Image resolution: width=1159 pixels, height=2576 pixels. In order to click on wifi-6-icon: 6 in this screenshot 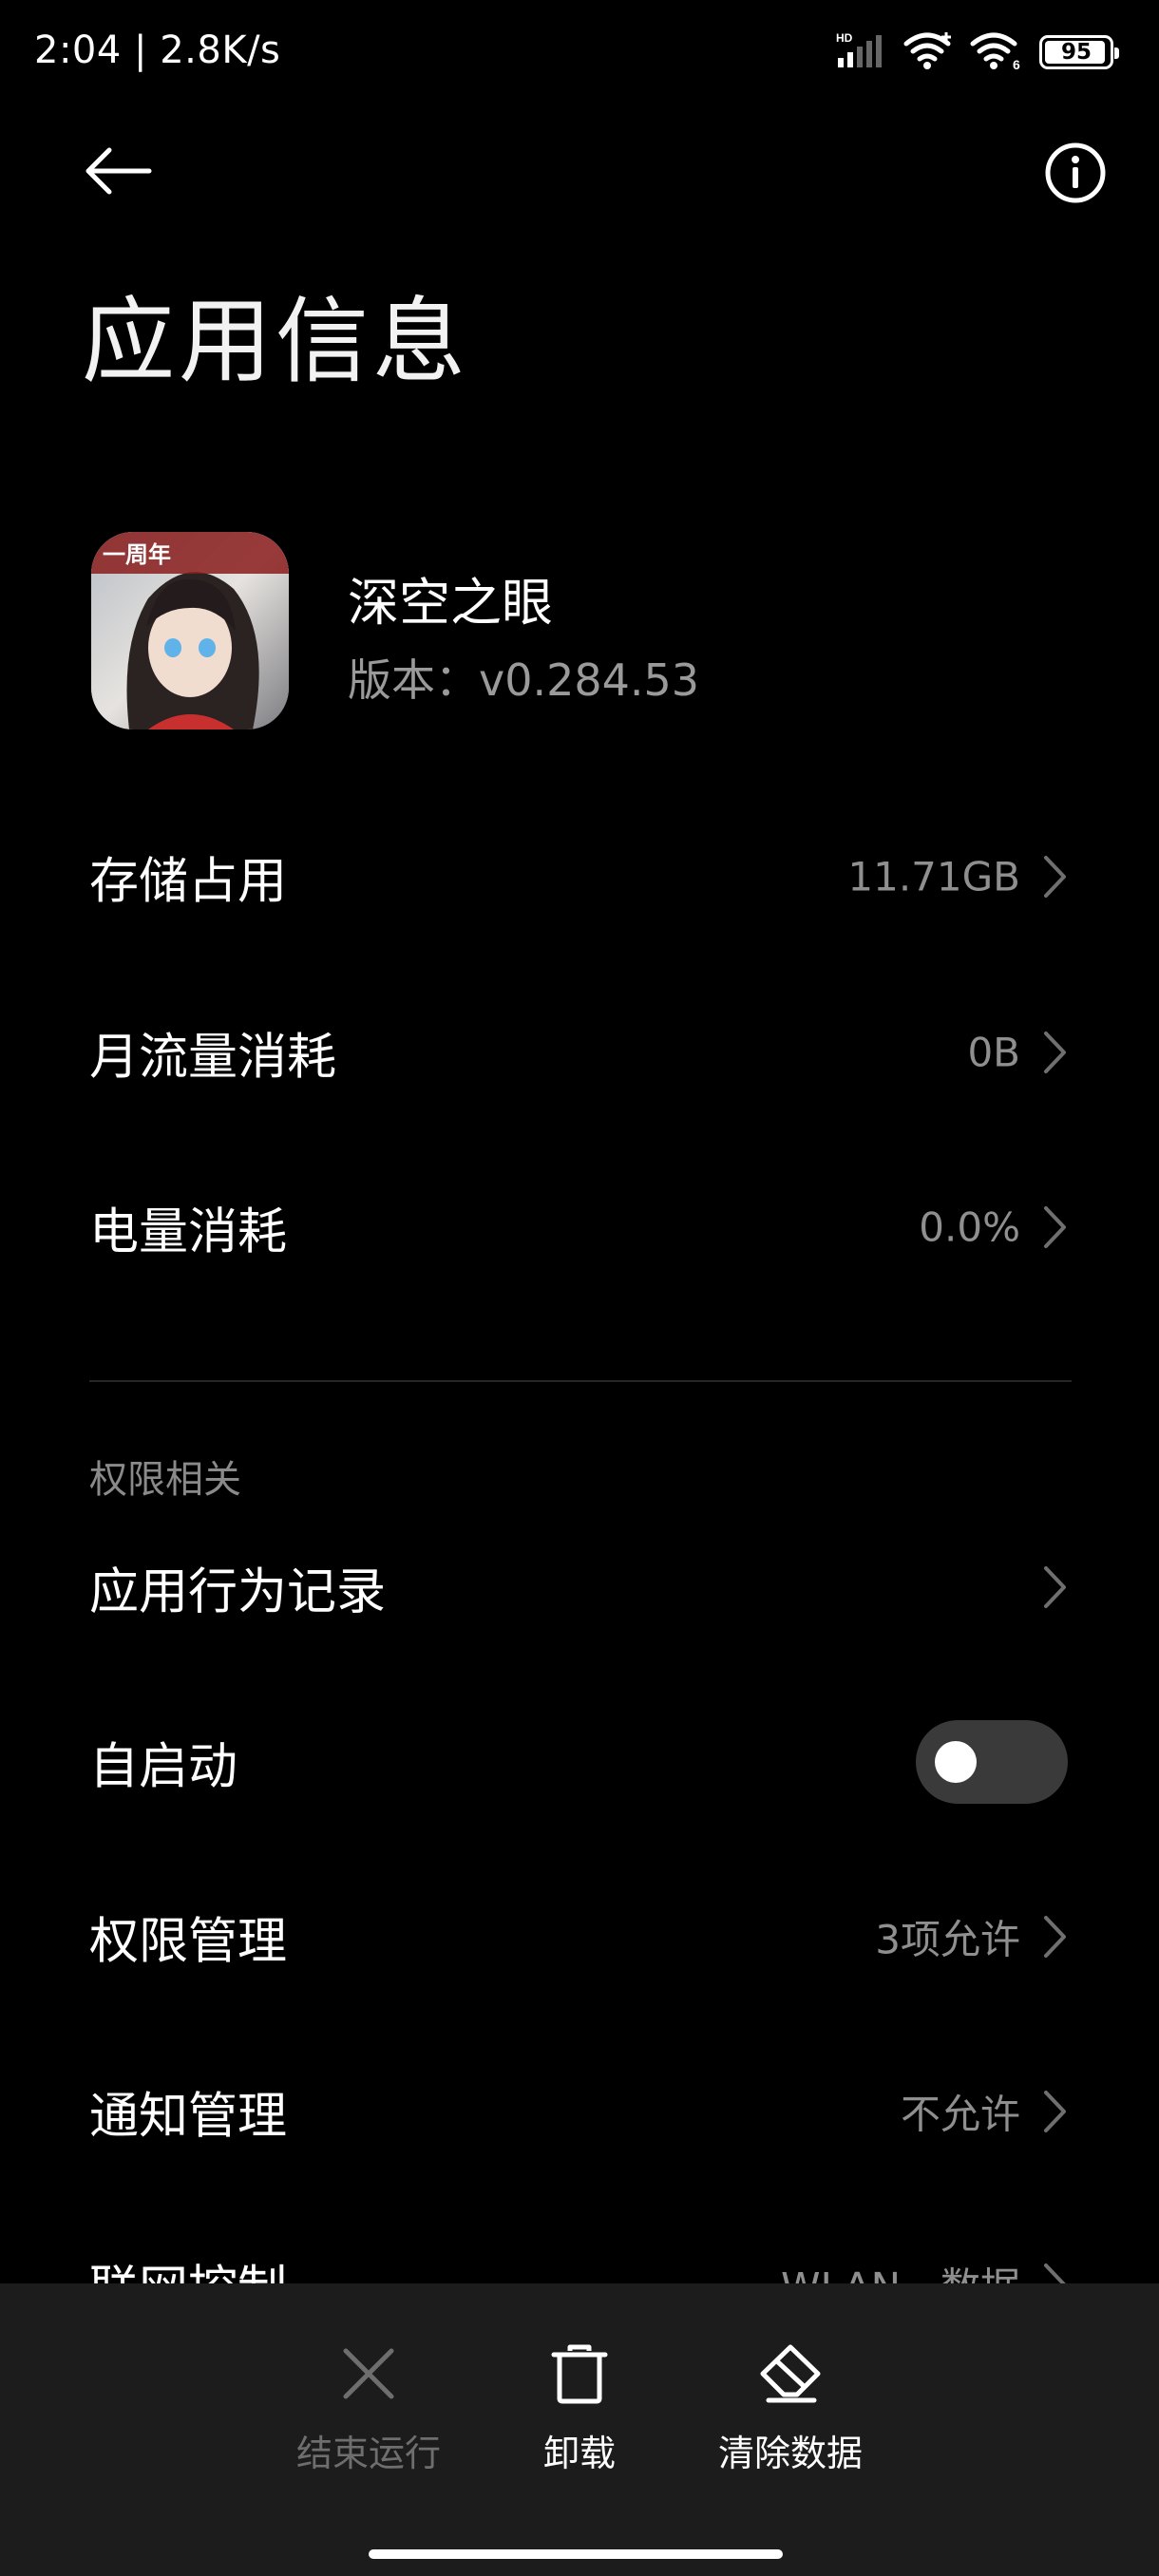, I will do `click(997, 52)`.